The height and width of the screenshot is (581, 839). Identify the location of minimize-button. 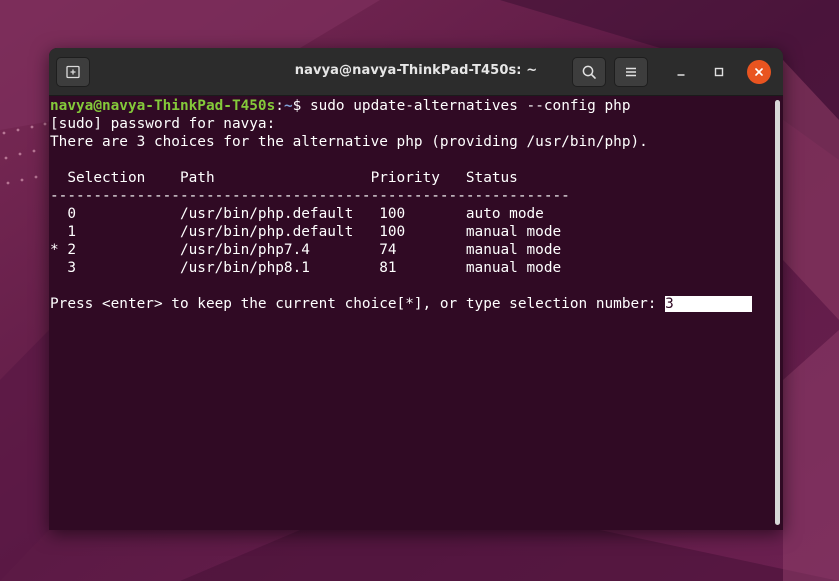
(681, 72).